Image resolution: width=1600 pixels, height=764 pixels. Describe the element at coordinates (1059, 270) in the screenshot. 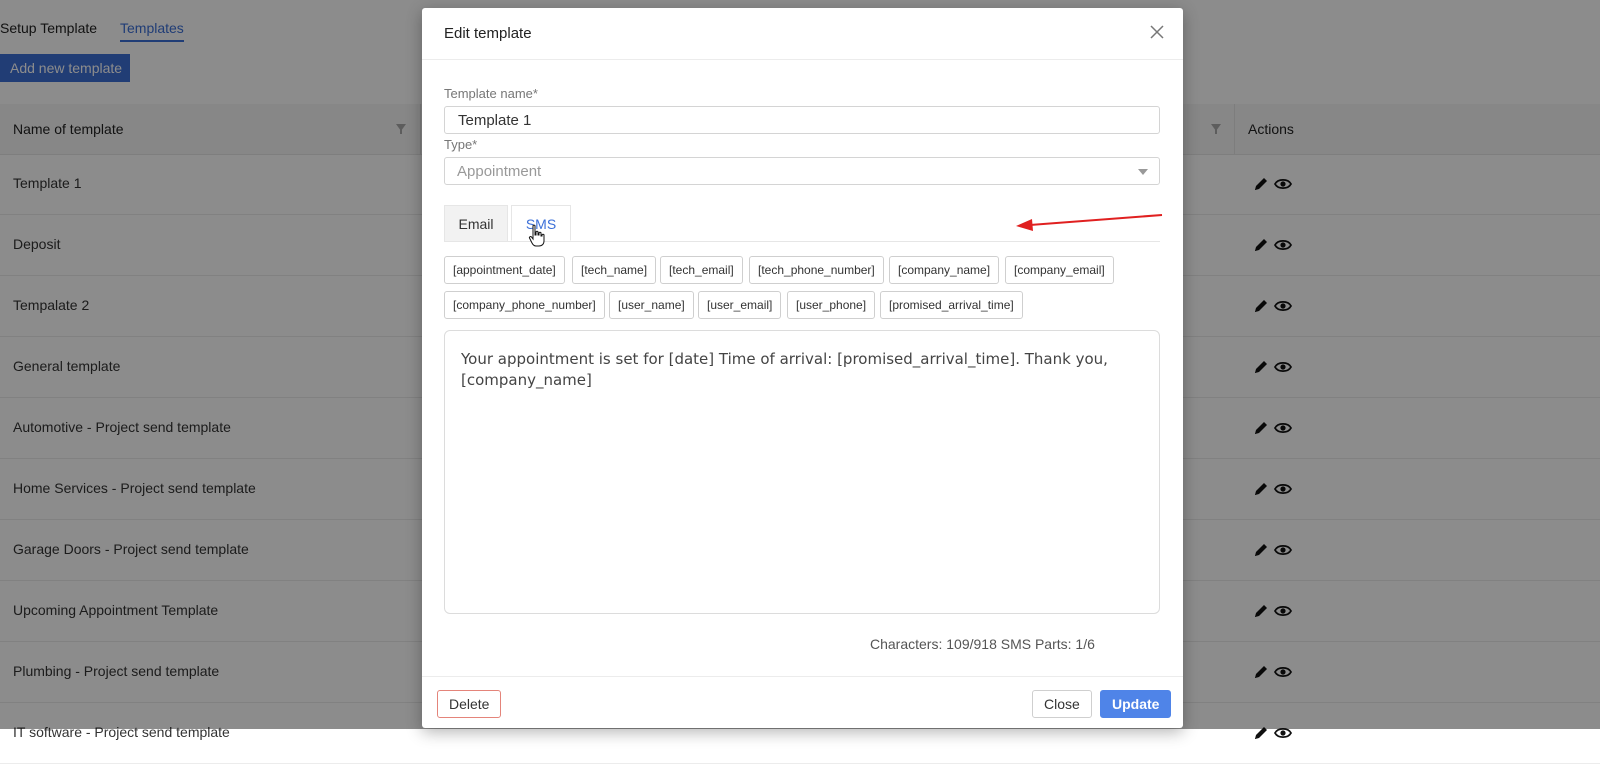

I see `variable-chip: [company_email]` at that location.